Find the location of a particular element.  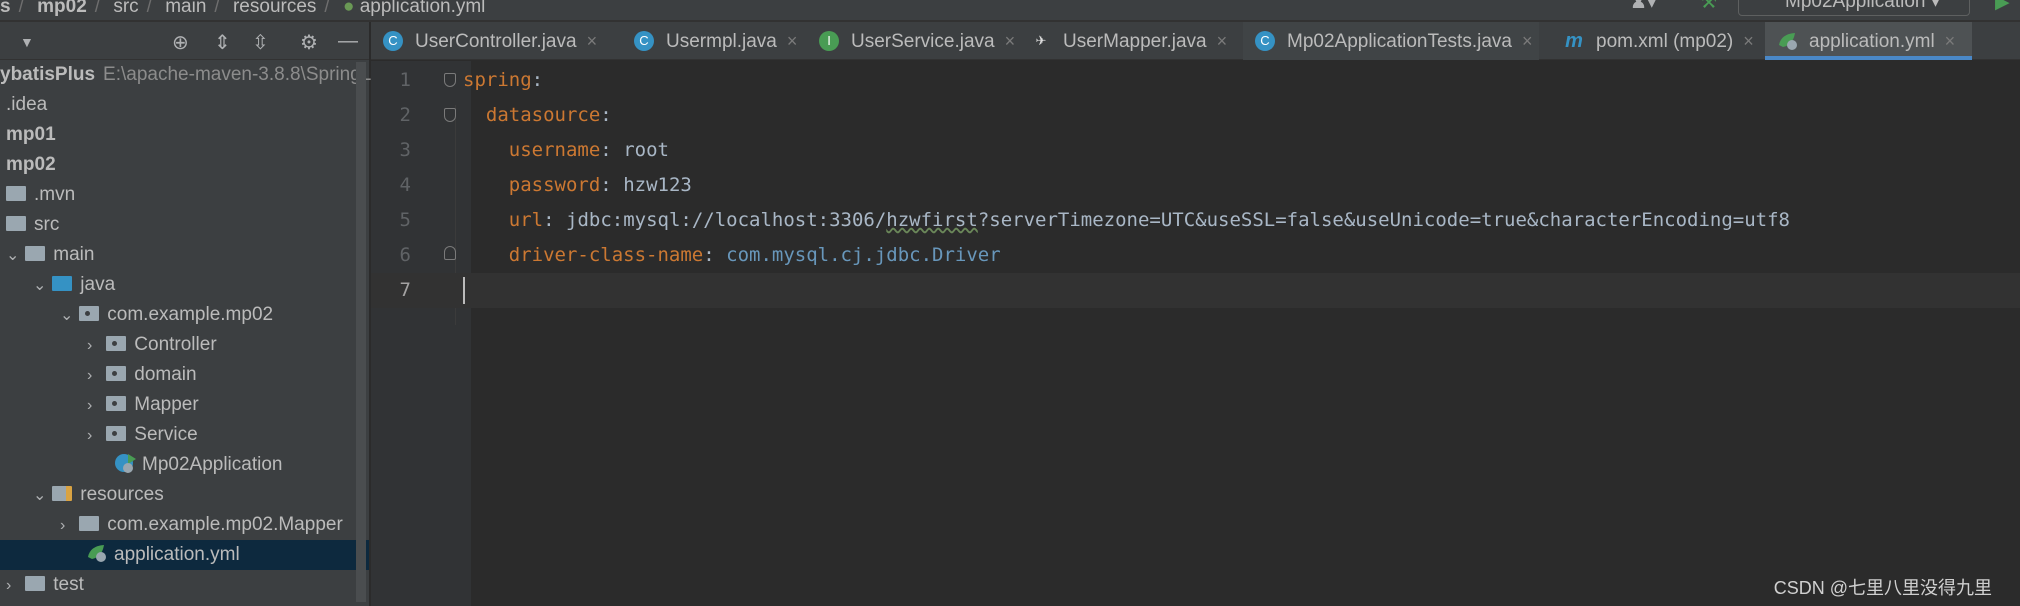

code-line: 3 username: root is located at coordinates (534, 150).